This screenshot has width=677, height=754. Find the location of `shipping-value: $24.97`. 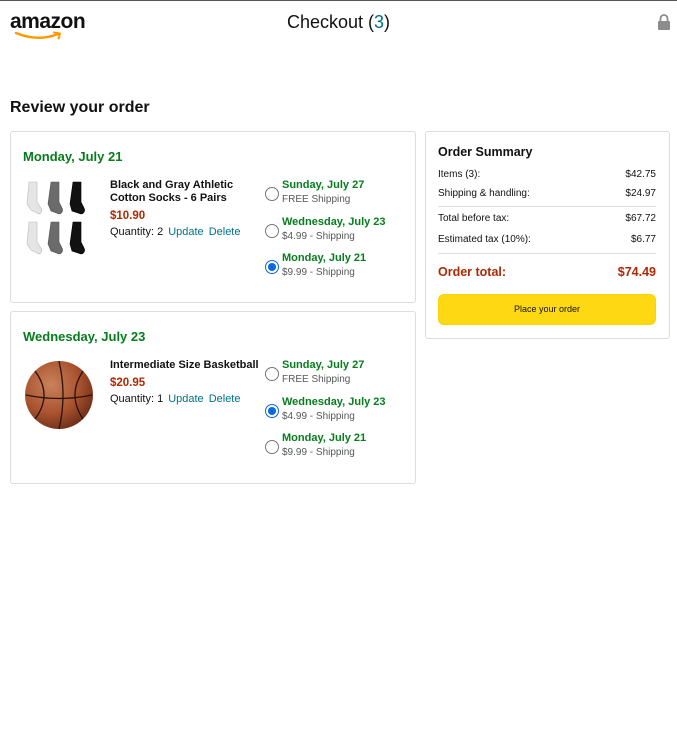

shipping-value: $24.97 is located at coordinates (640, 193).